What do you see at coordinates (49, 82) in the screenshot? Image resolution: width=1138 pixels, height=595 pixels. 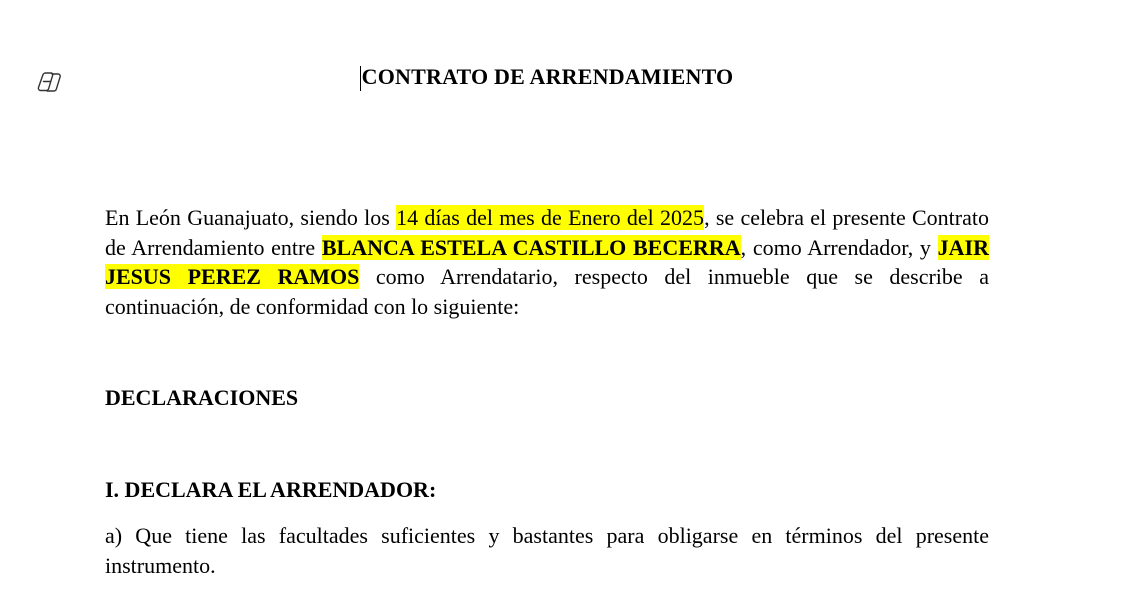 I see `copilot-icon` at bounding box center [49, 82].